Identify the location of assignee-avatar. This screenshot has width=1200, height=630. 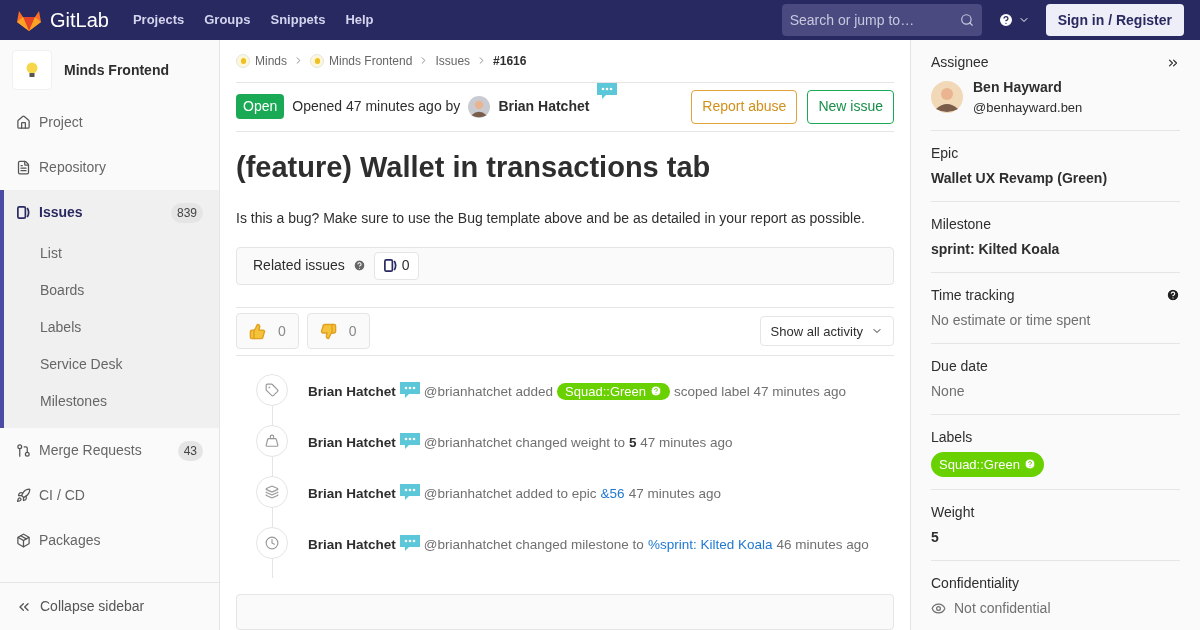
(947, 97).